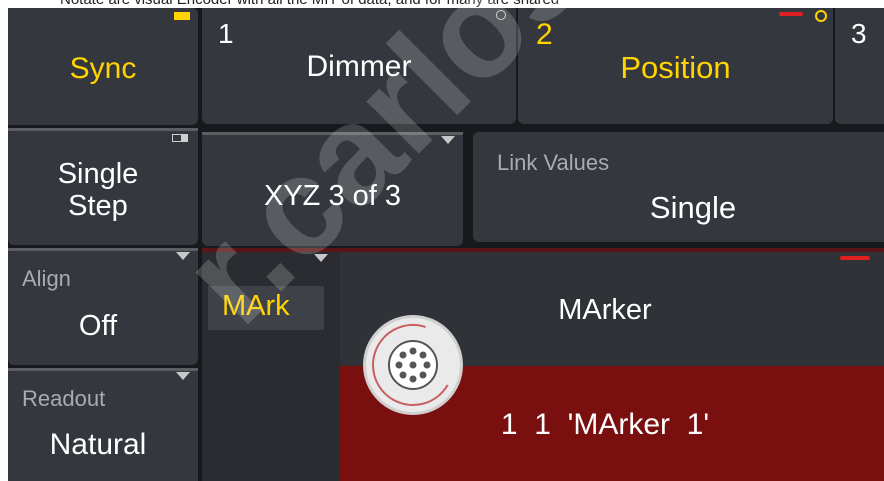 This screenshot has height=481, width=884. What do you see at coordinates (553, 162) in the screenshot?
I see `link-values-title: Link Values` at bounding box center [553, 162].